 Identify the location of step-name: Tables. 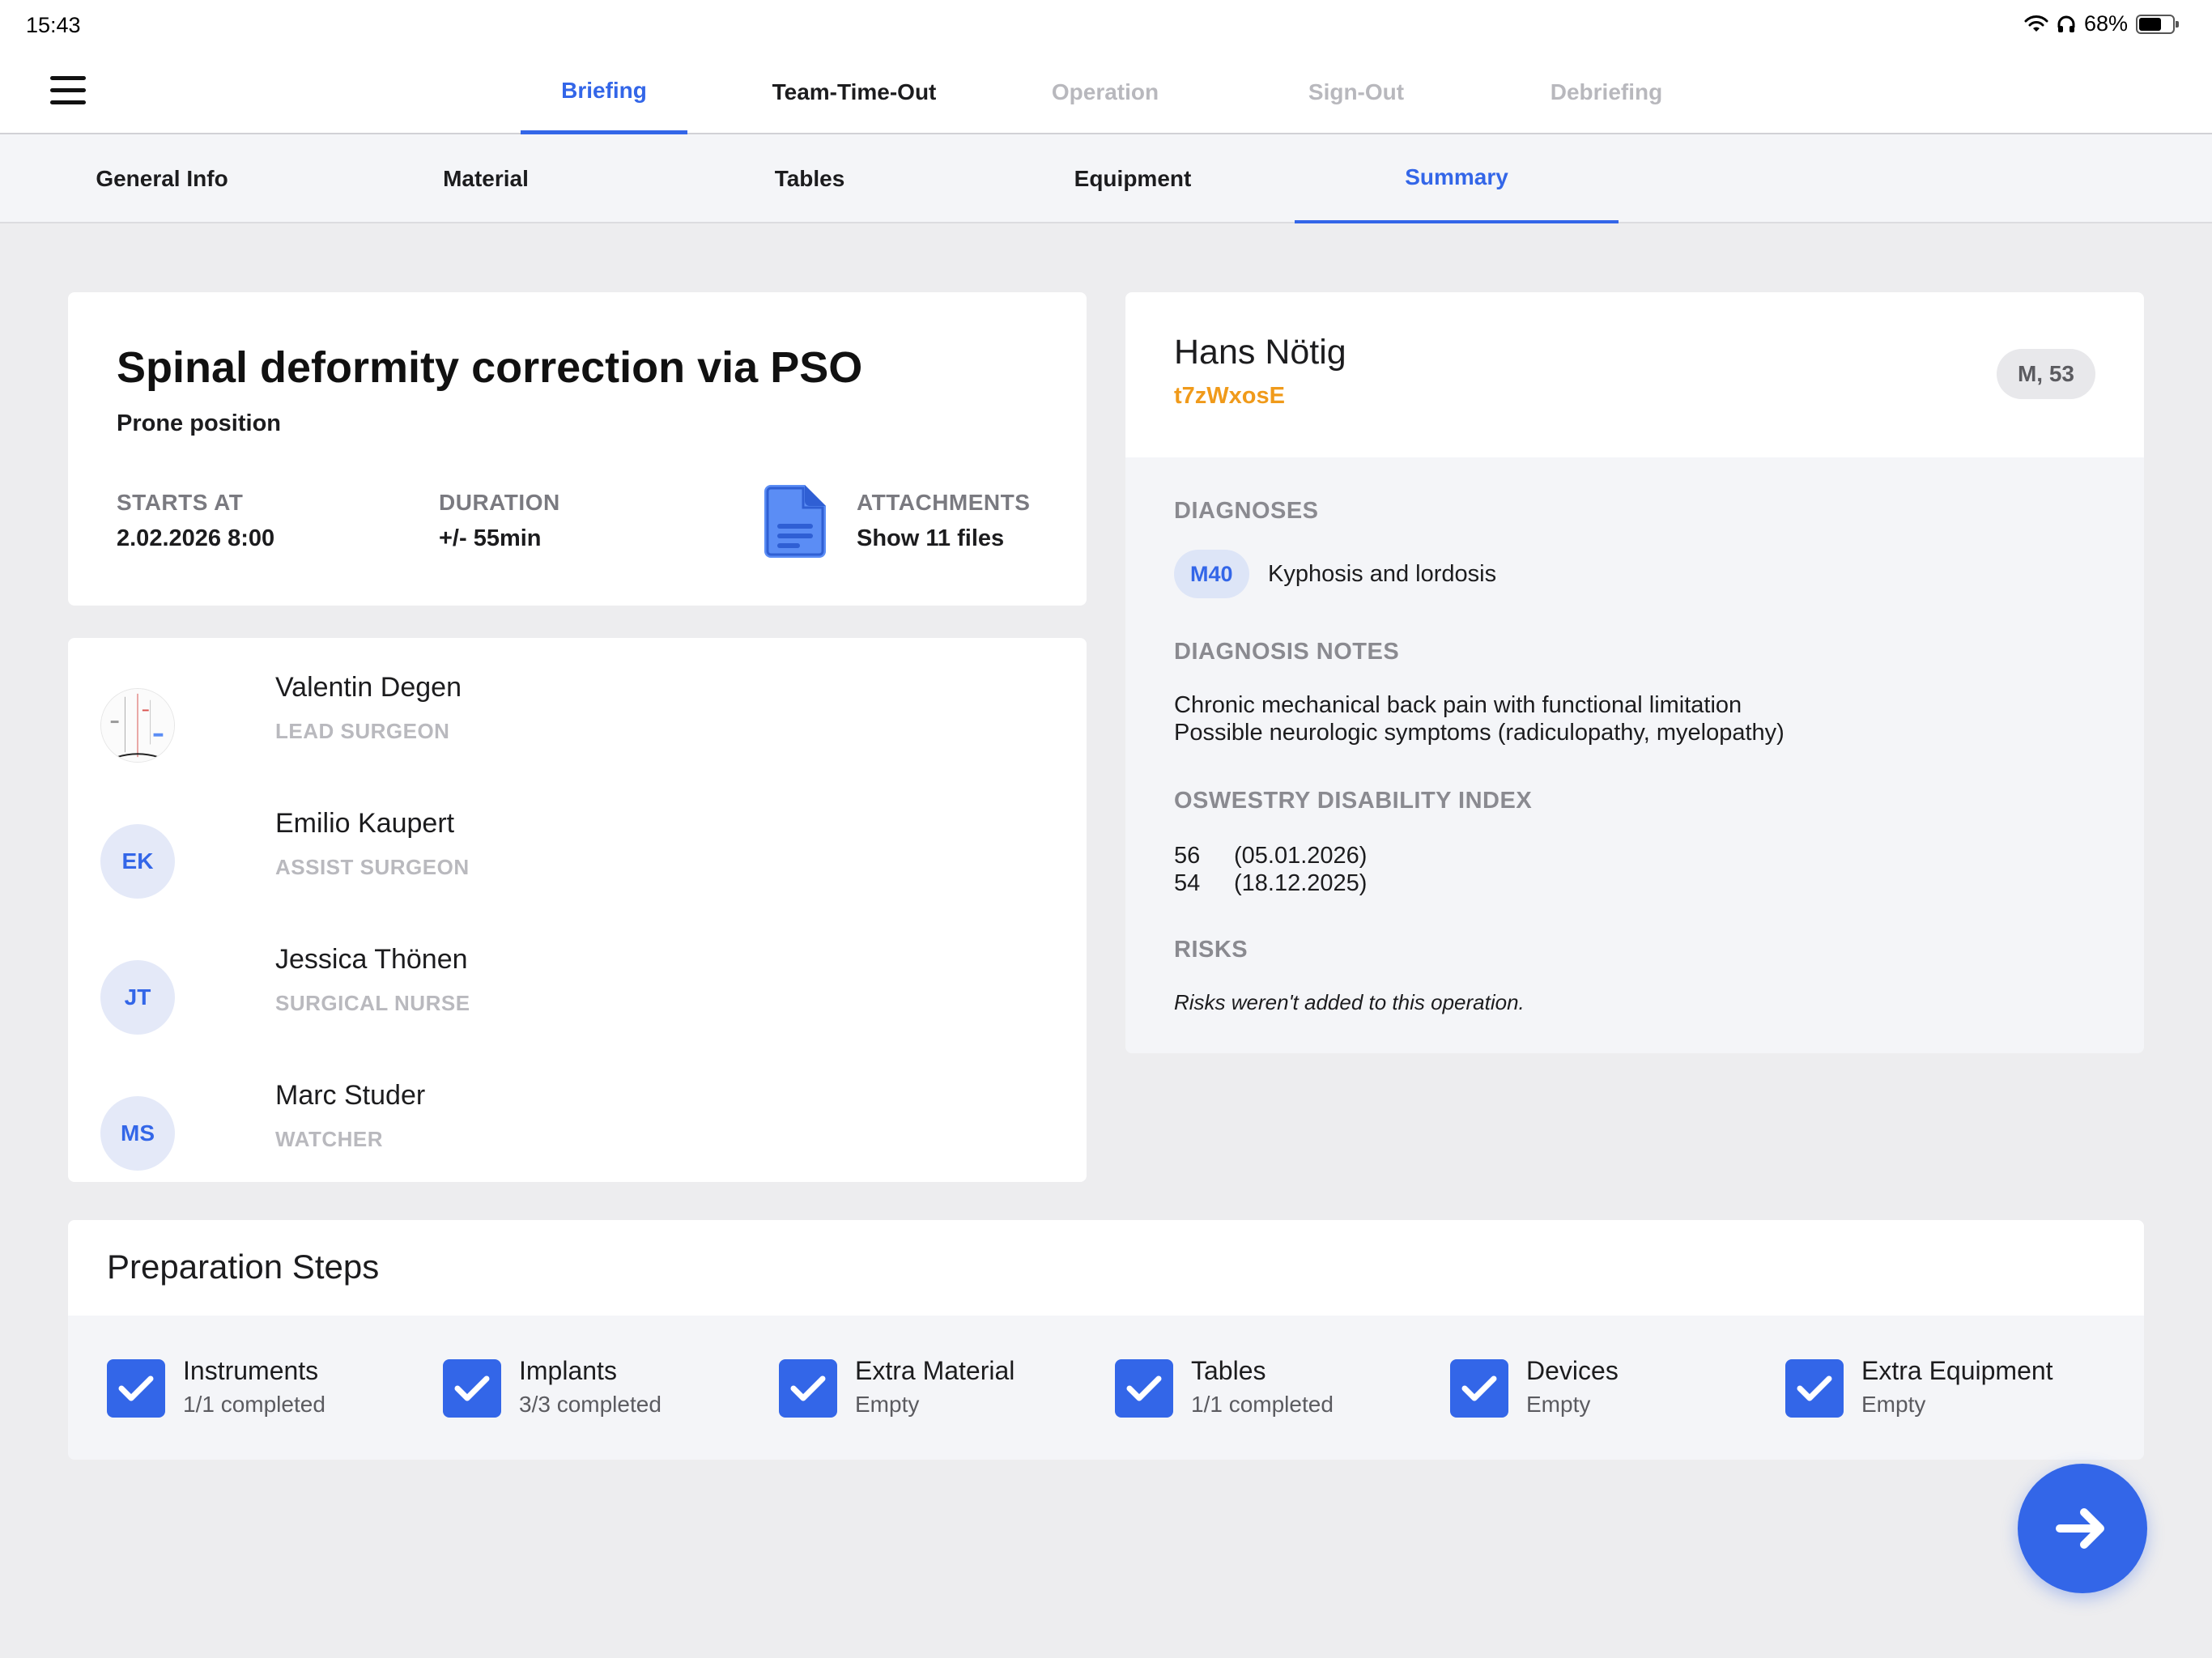
(1229, 1370).